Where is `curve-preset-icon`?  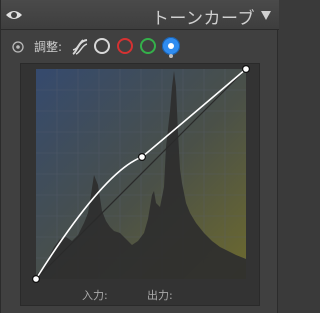 curve-preset-icon is located at coordinates (80, 47).